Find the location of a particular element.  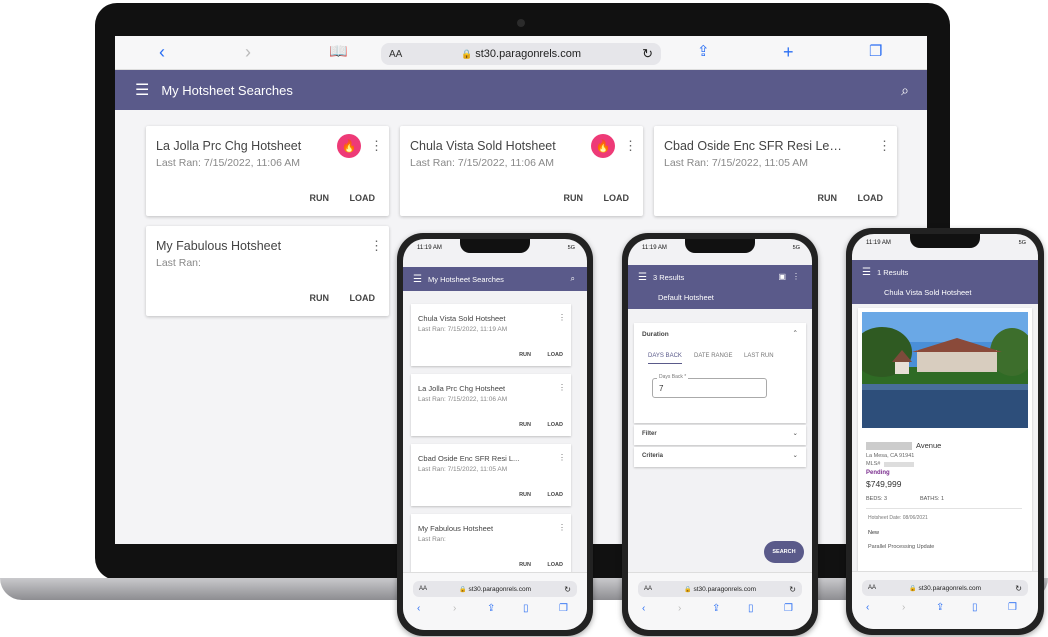

card-last-ran: Last Ran: 7/15/2022, 11:06 AM is located at coordinates (482, 163).